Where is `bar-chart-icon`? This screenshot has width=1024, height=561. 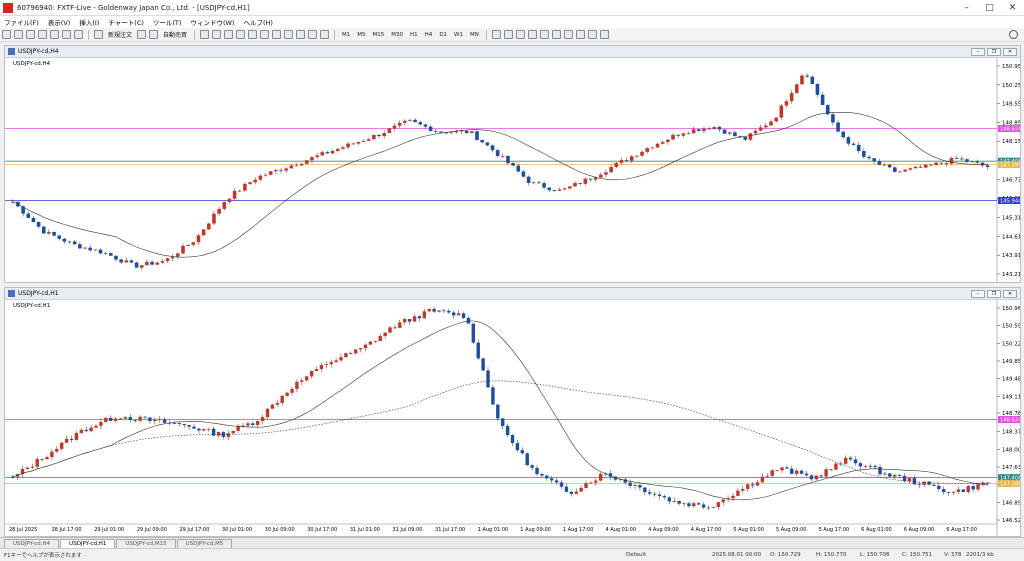 bar-chart-icon is located at coordinates (205, 34).